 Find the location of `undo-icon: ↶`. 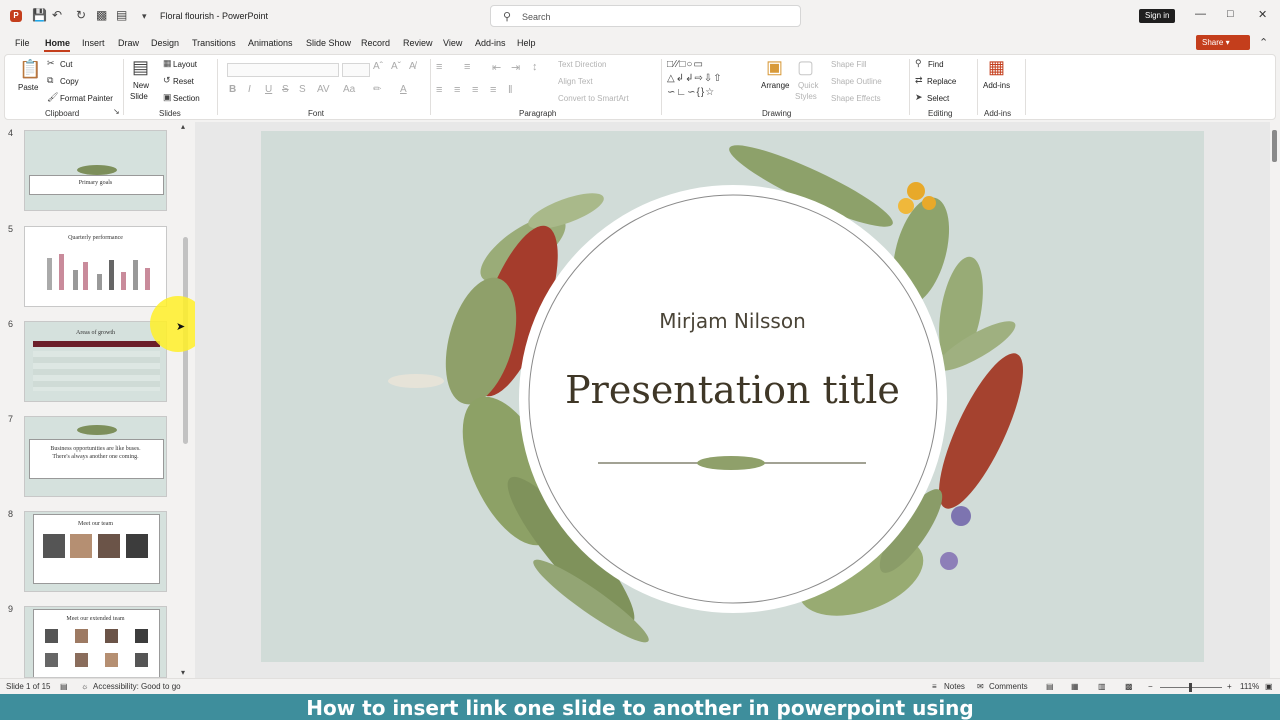

undo-icon: ↶ is located at coordinates (57, 15).